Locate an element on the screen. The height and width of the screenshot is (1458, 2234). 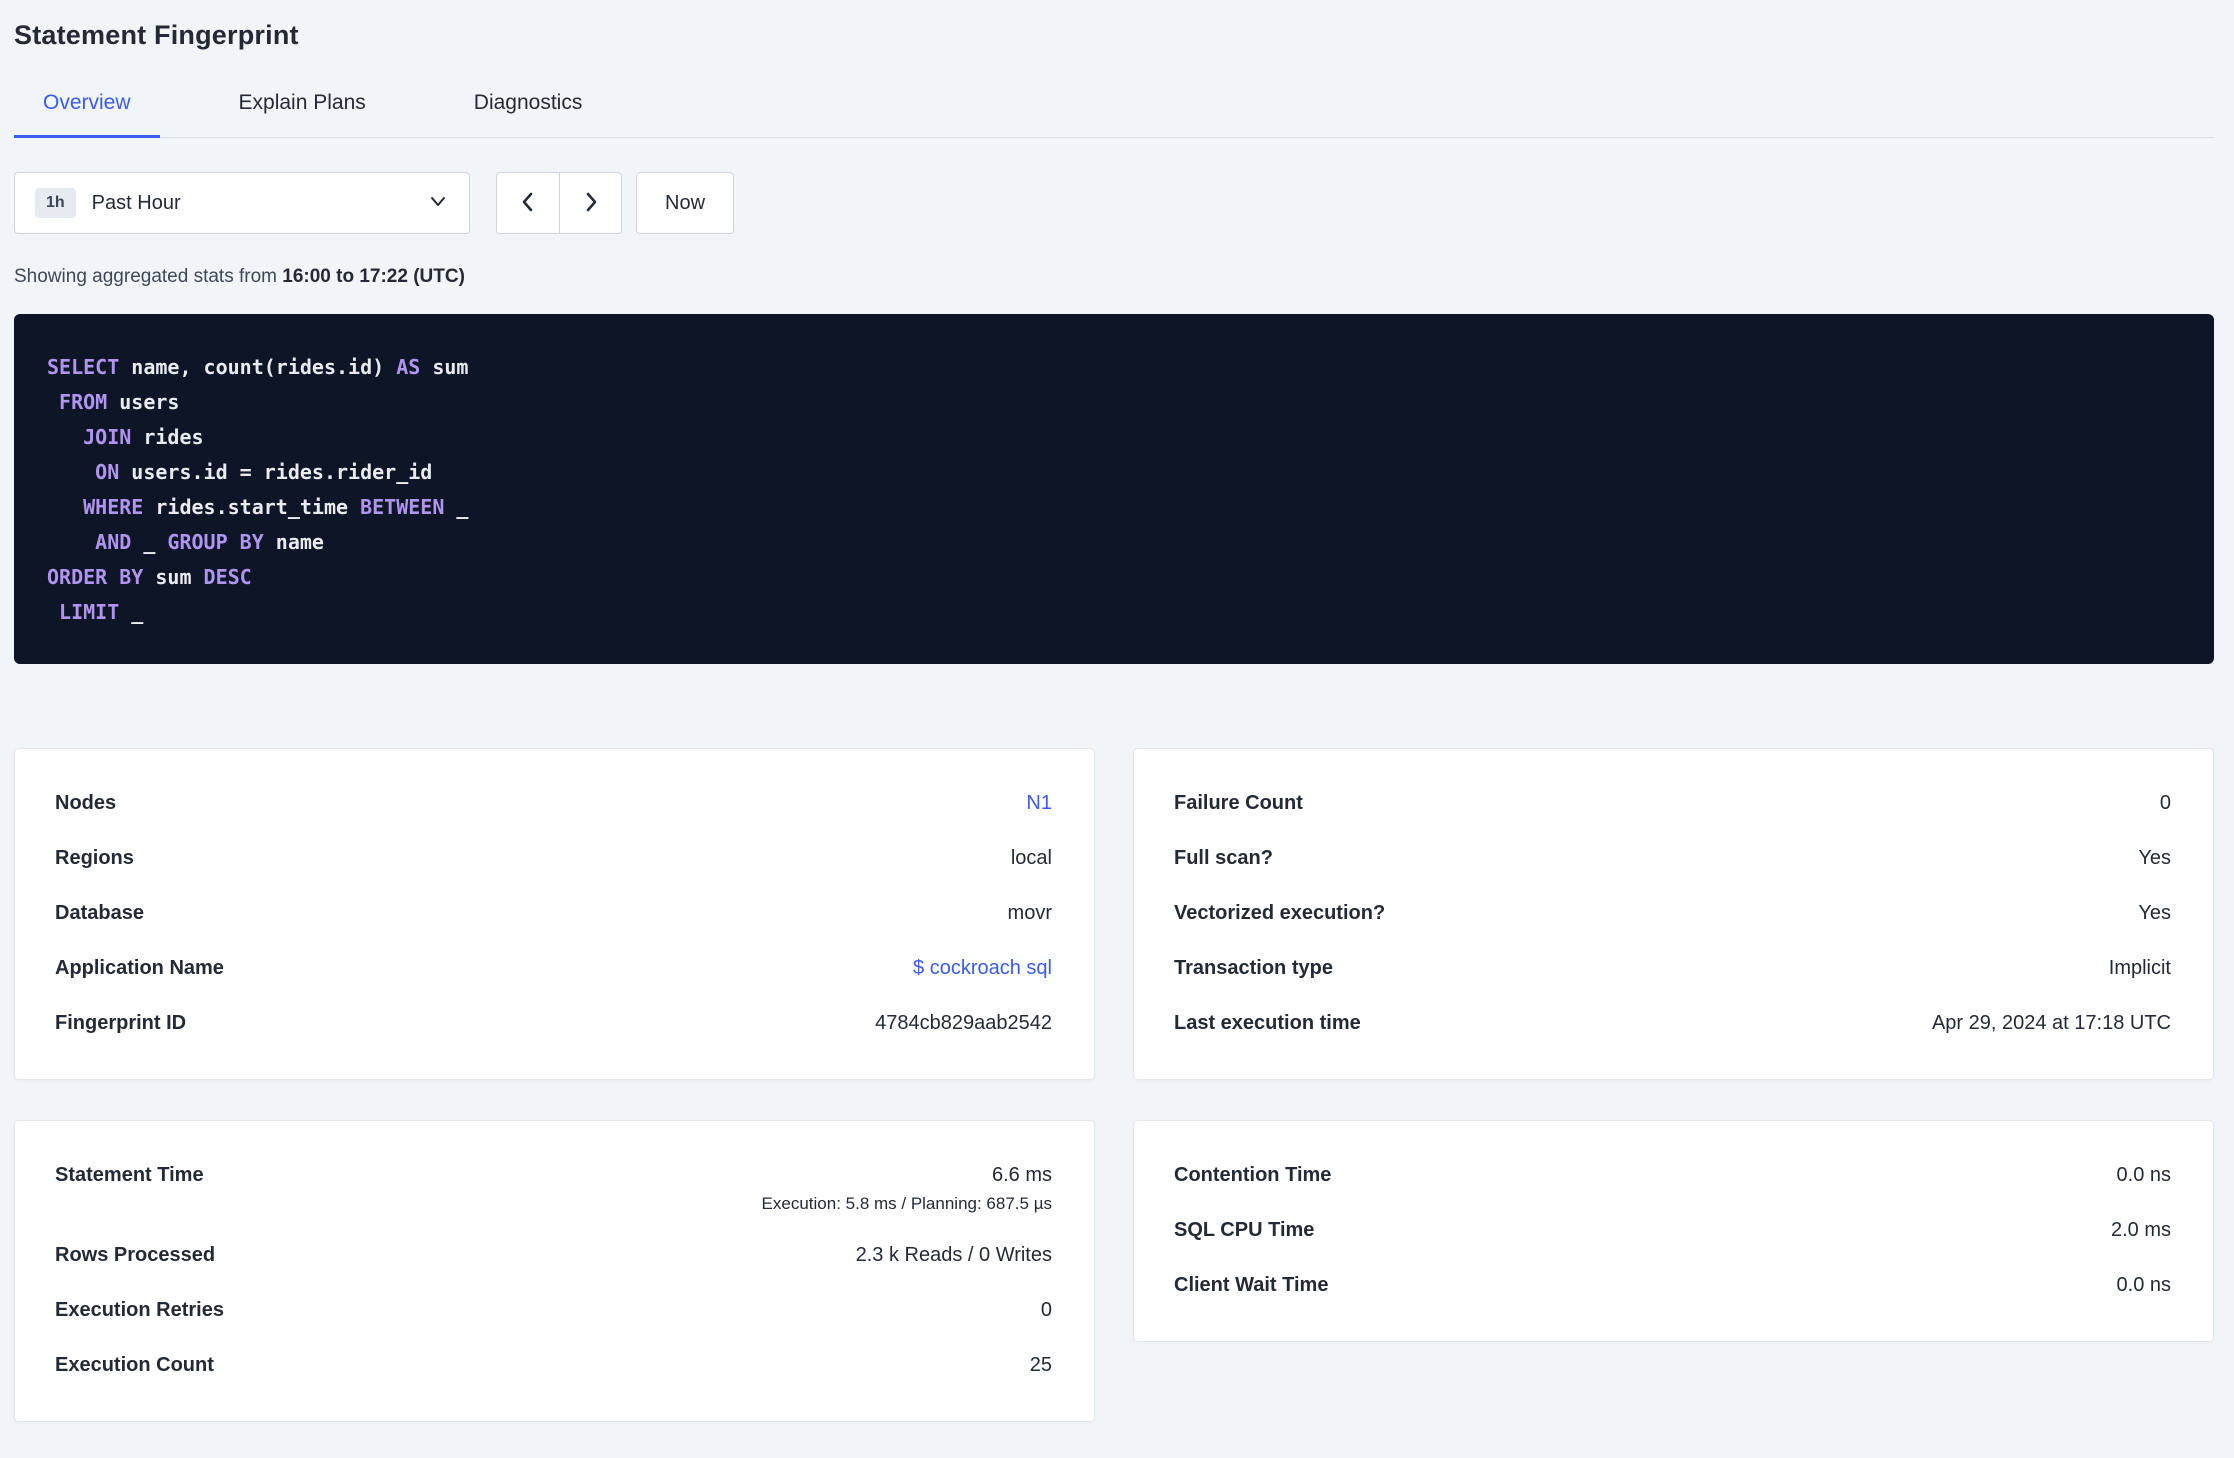
sql-text: name, count(rides.id) is located at coordinates (258, 367).